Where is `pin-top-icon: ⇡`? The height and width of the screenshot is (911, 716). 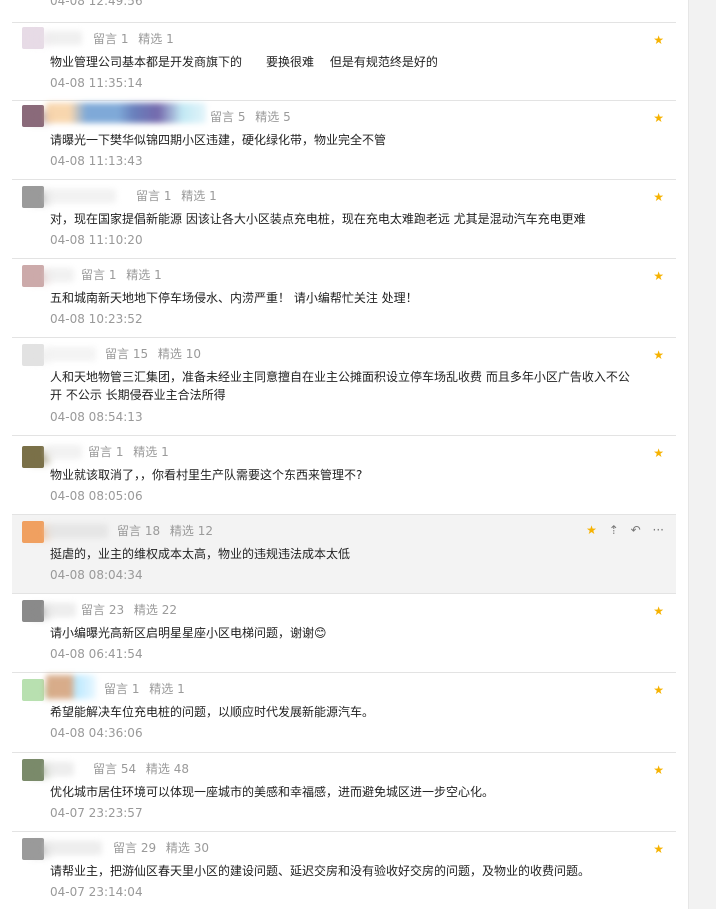
pin-top-icon: ⇡ is located at coordinates (614, 530).